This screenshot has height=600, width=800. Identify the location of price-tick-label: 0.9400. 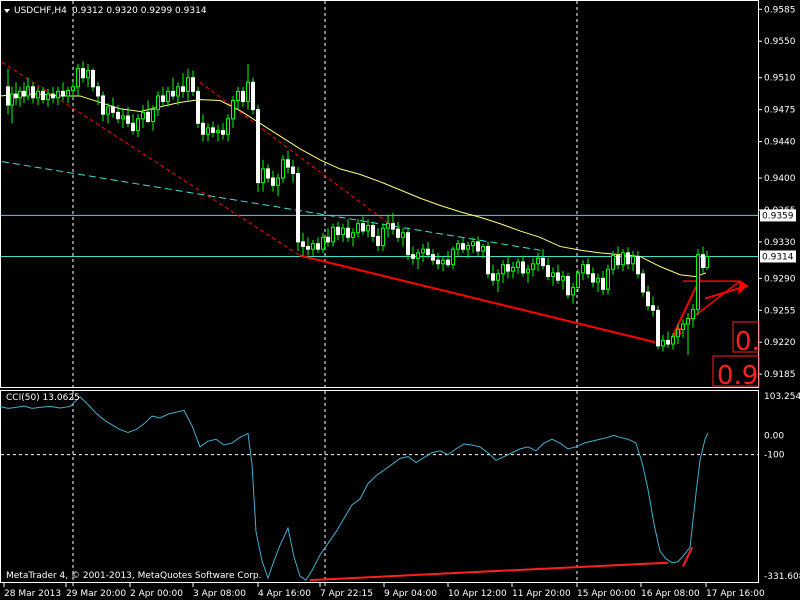
(780, 179).